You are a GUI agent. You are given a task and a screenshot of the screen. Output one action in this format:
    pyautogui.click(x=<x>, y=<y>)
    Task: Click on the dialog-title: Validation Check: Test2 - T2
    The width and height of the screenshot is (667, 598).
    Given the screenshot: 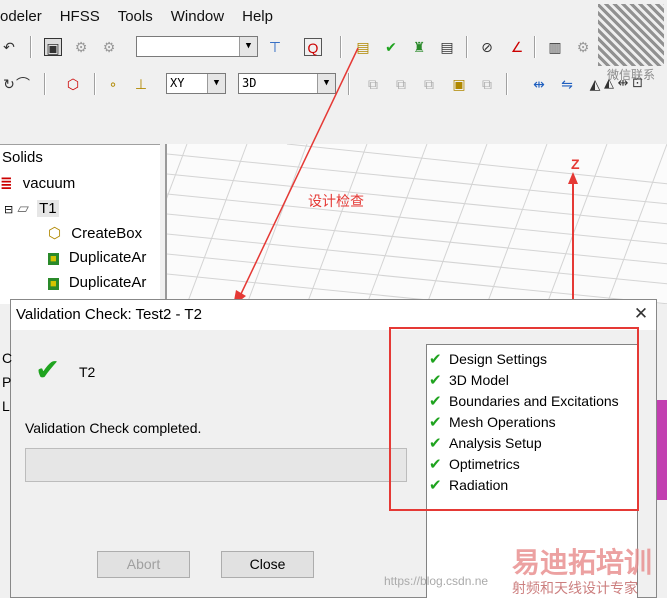 What is the action you would take?
    pyautogui.click(x=333, y=315)
    